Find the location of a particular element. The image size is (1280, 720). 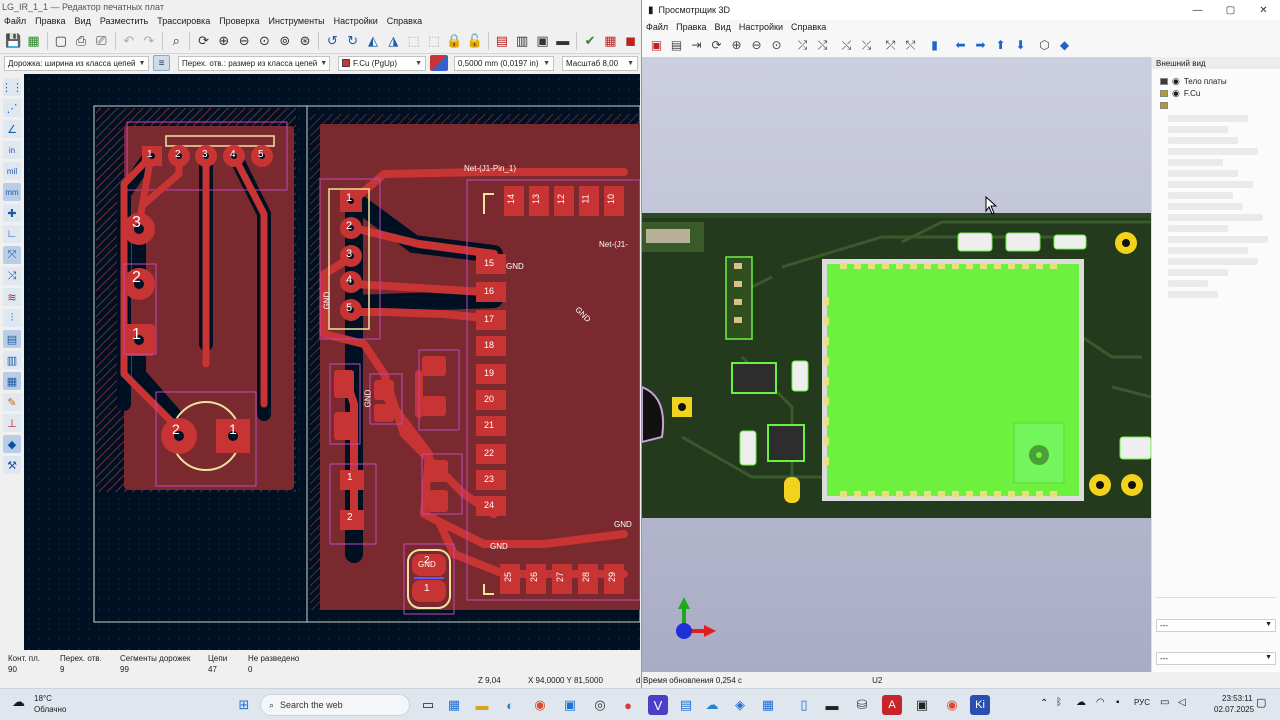

console-icon: ▣ is located at coordinates (922, 705).